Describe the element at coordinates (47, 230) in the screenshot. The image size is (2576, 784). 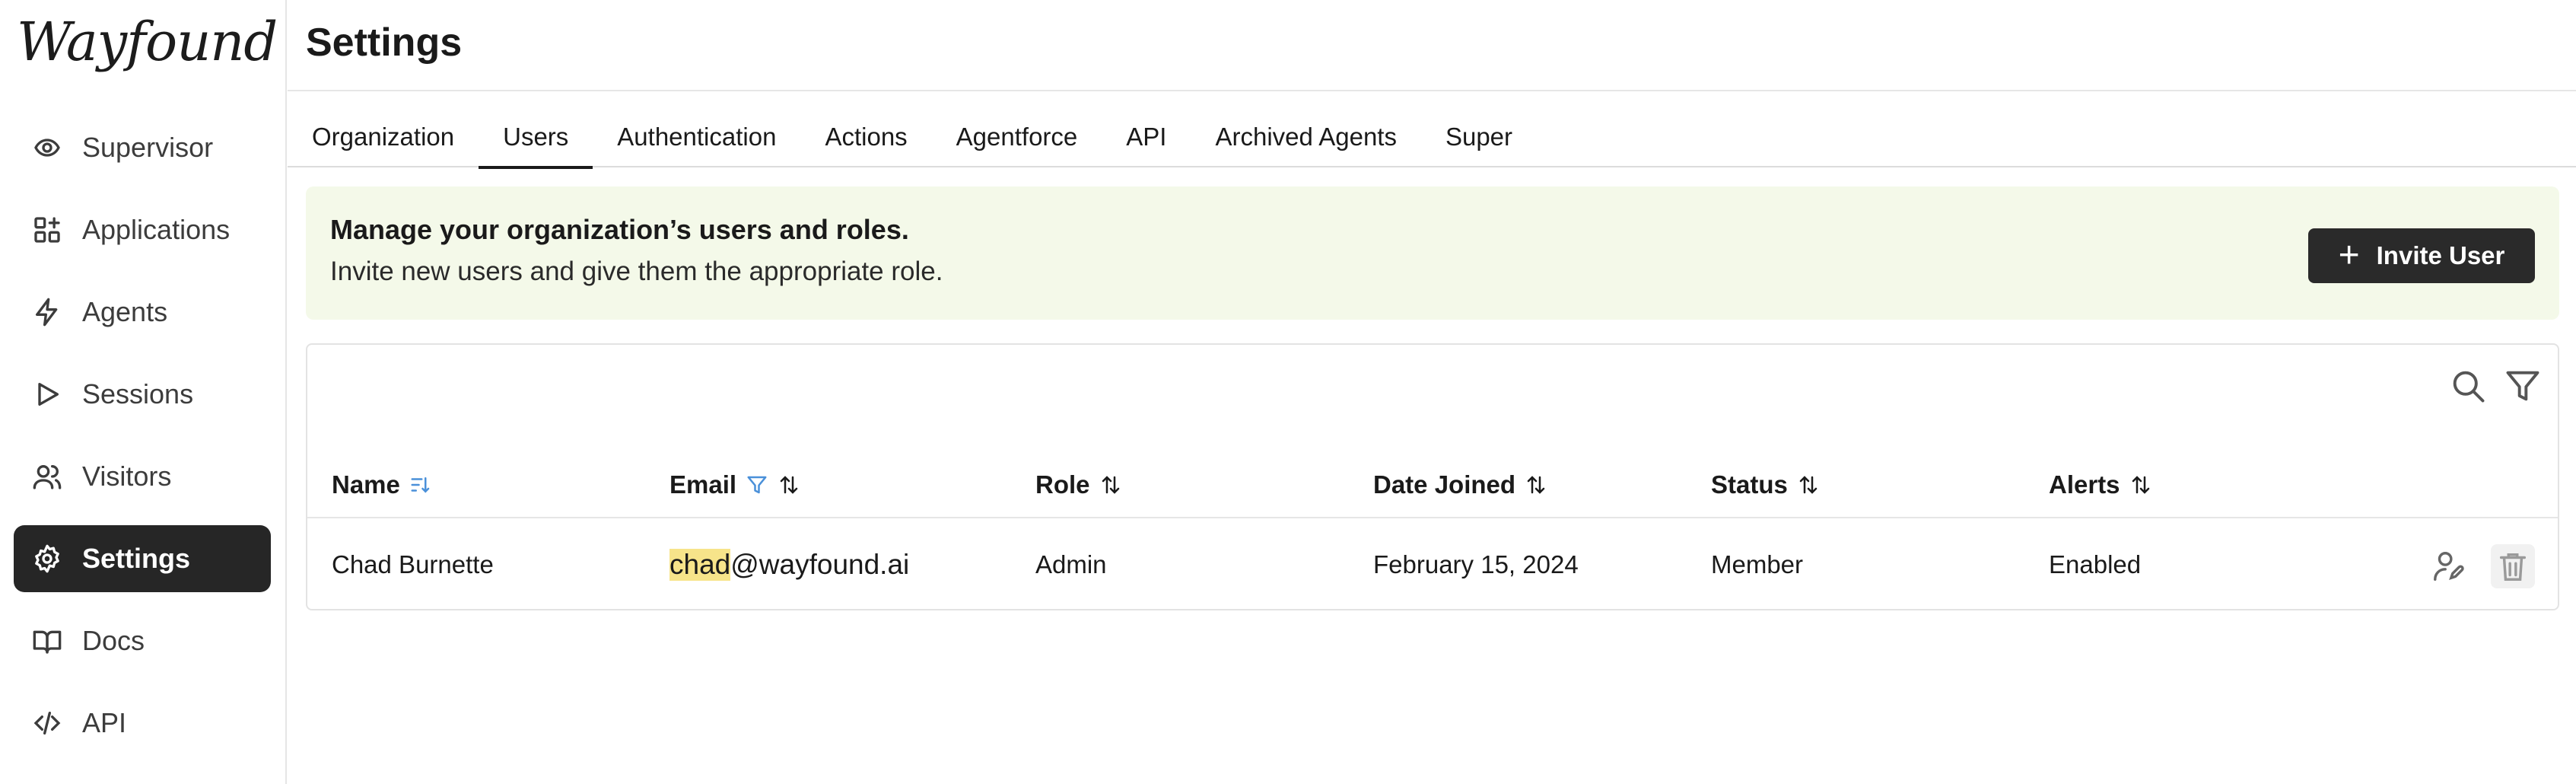
I see `grid-plus-icon` at that location.